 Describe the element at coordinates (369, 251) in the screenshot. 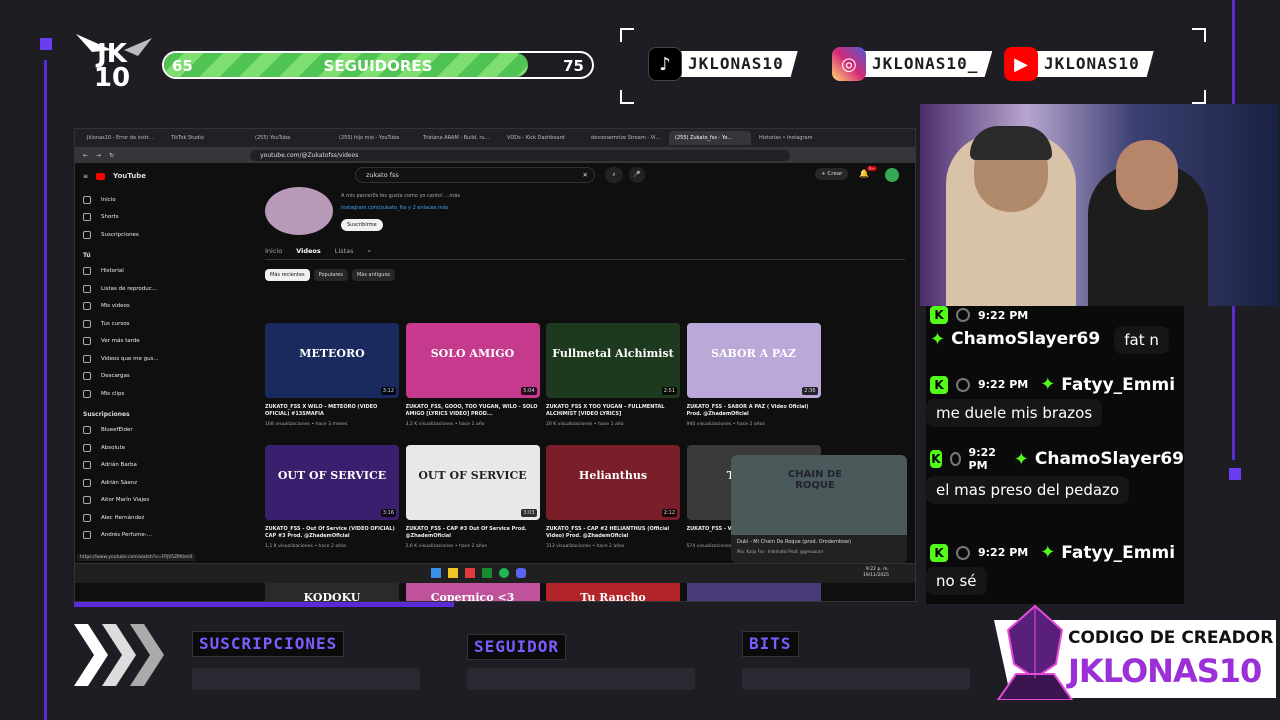

I see `channel-search-icon: ⌕` at that location.